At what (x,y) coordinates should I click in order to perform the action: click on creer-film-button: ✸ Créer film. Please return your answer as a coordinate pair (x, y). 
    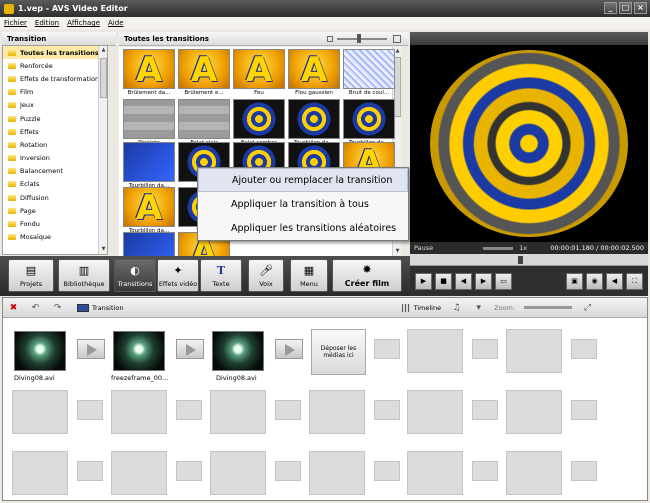
    Looking at the image, I should click on (367, 275).